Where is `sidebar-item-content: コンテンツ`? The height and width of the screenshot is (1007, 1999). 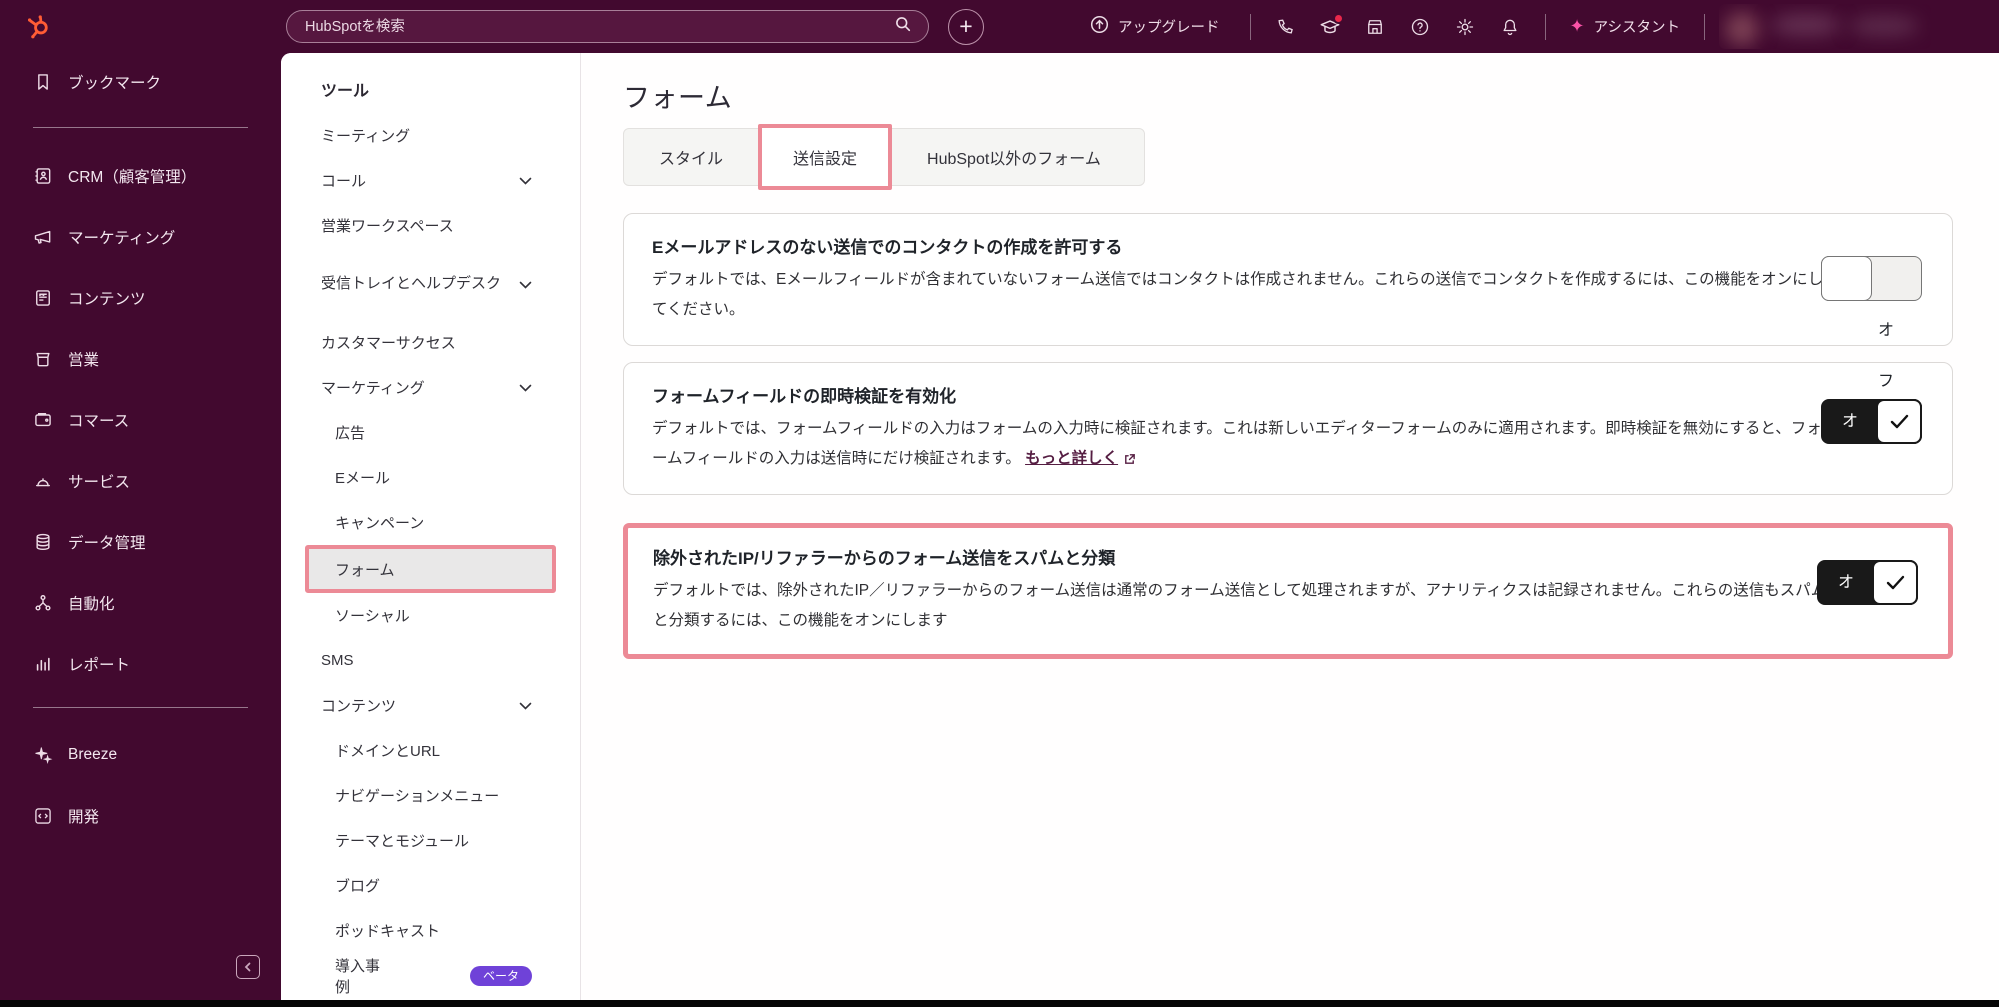
sidebar-item-content: コンテンツ is located at coordinates (140, 297).